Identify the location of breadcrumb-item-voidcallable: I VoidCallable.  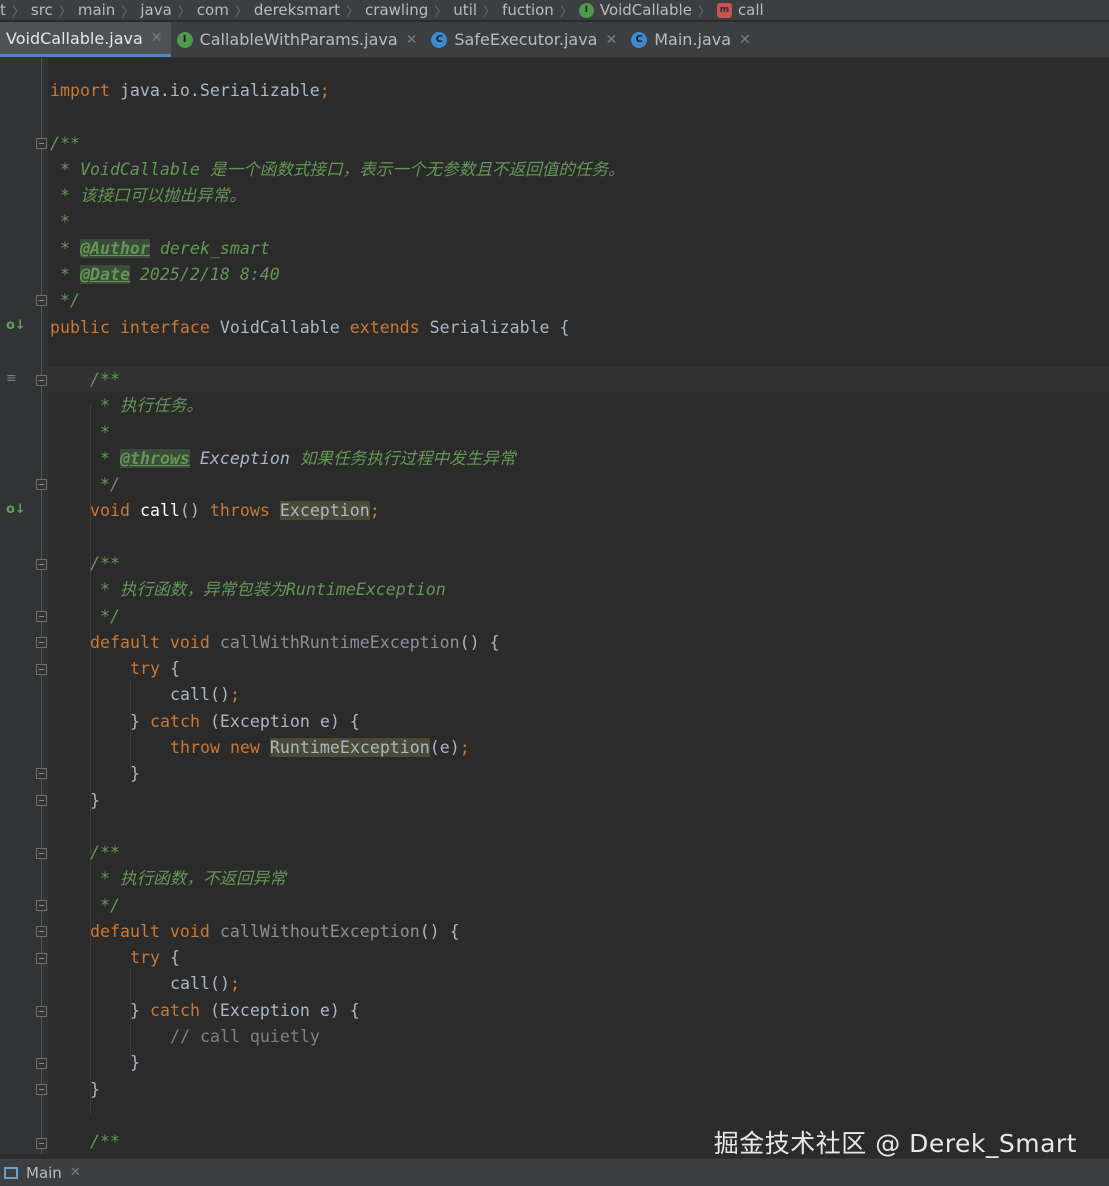
(635, 10).